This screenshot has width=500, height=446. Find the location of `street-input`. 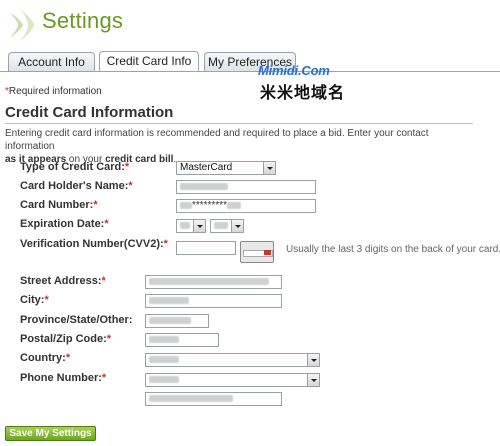

street-input is located at coordinates (213, 282).